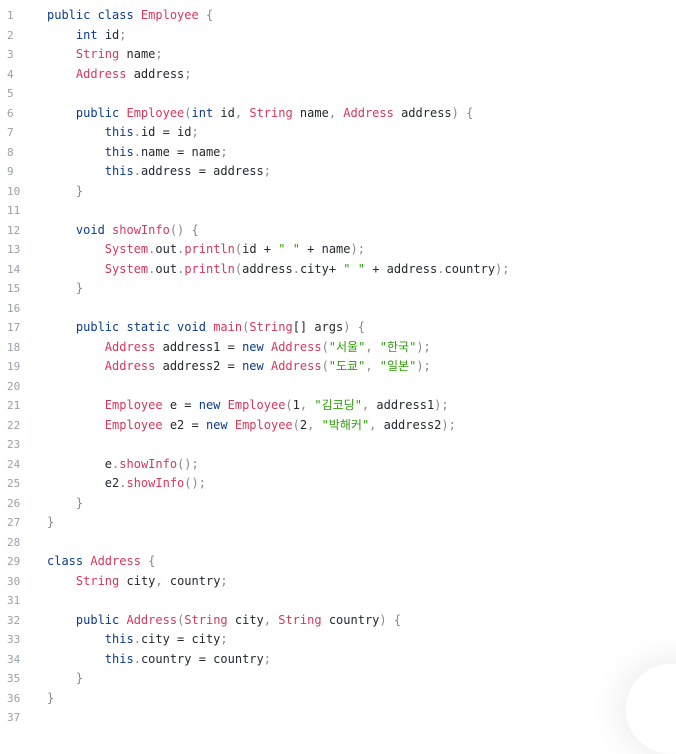 Image resolution: width=676 pixels, height=754 pixels. I want to click on code-token: address, so click(155, 73).